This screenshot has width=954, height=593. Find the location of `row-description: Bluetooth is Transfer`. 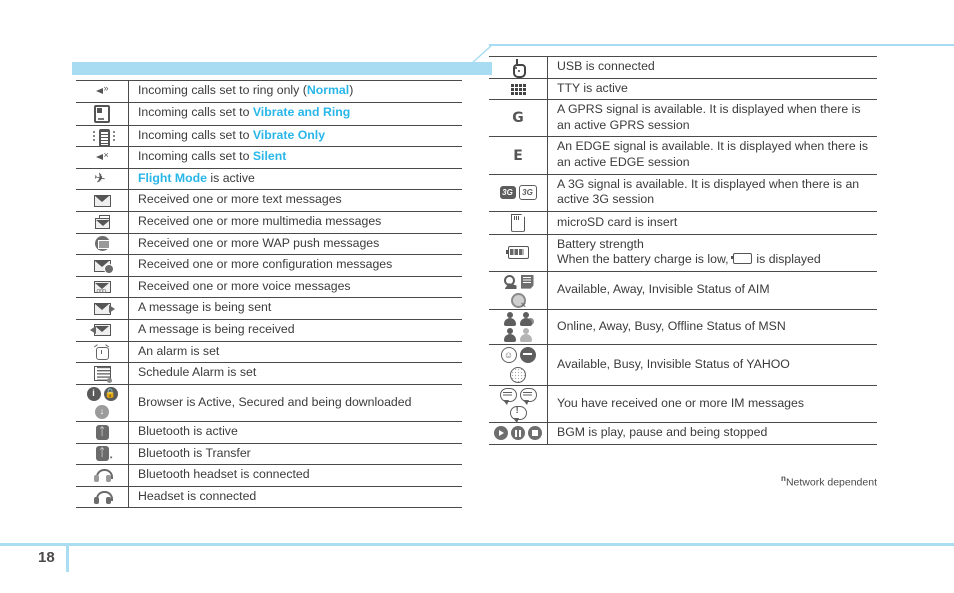

row-description: Bluetooth is Transfer is located at coordinates (296, 454).